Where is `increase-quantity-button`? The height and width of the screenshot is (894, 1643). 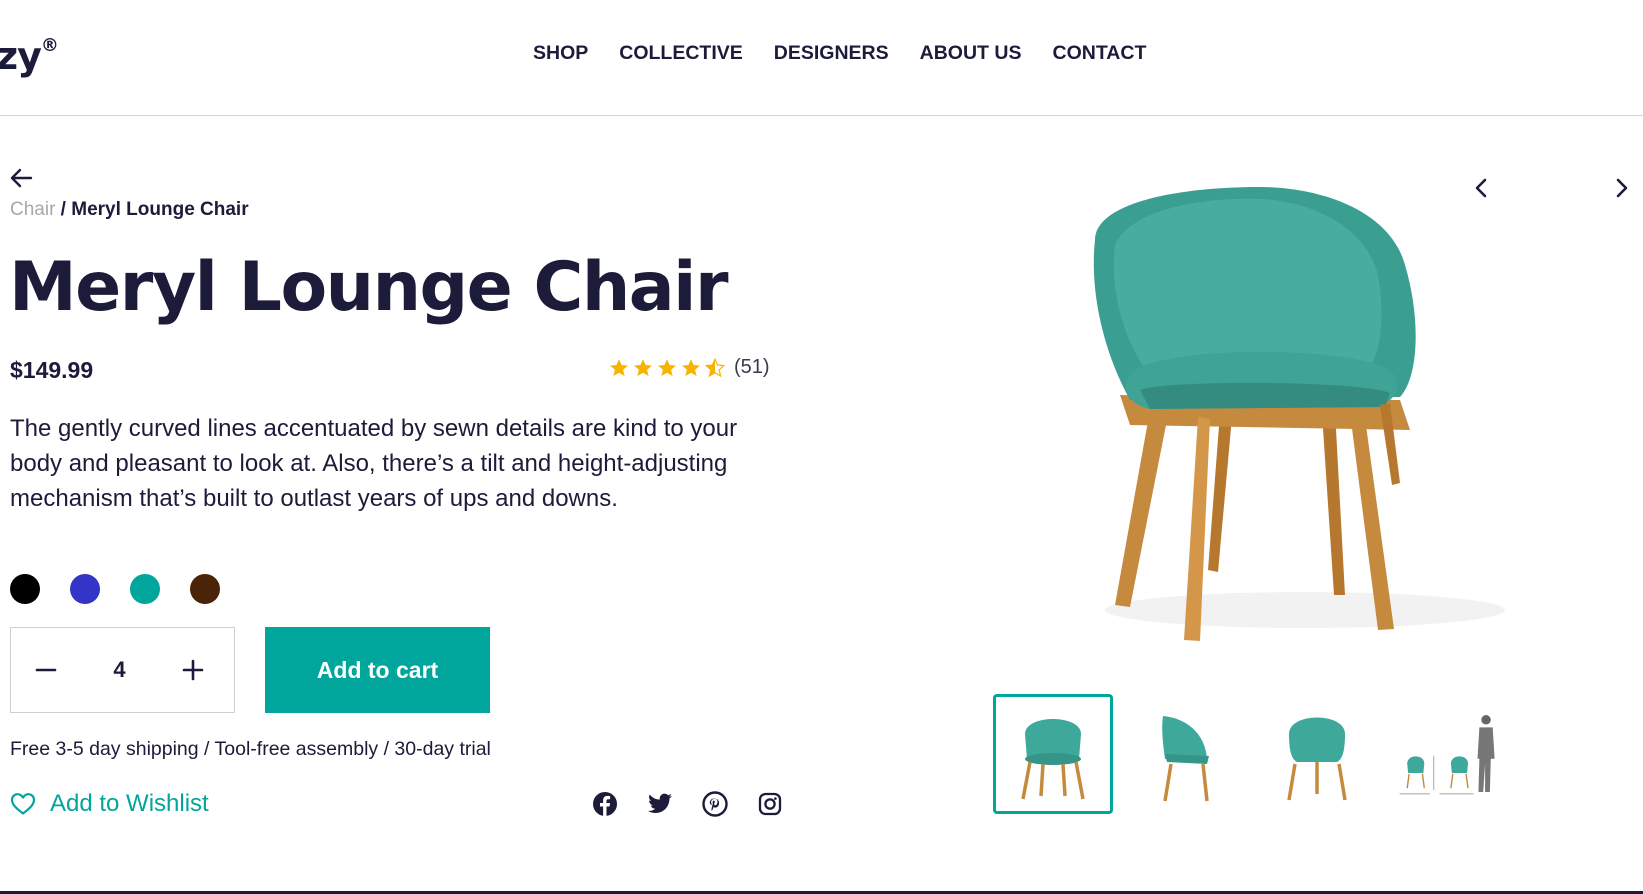 increase-quantity-button is located at coordinates (193, 670).